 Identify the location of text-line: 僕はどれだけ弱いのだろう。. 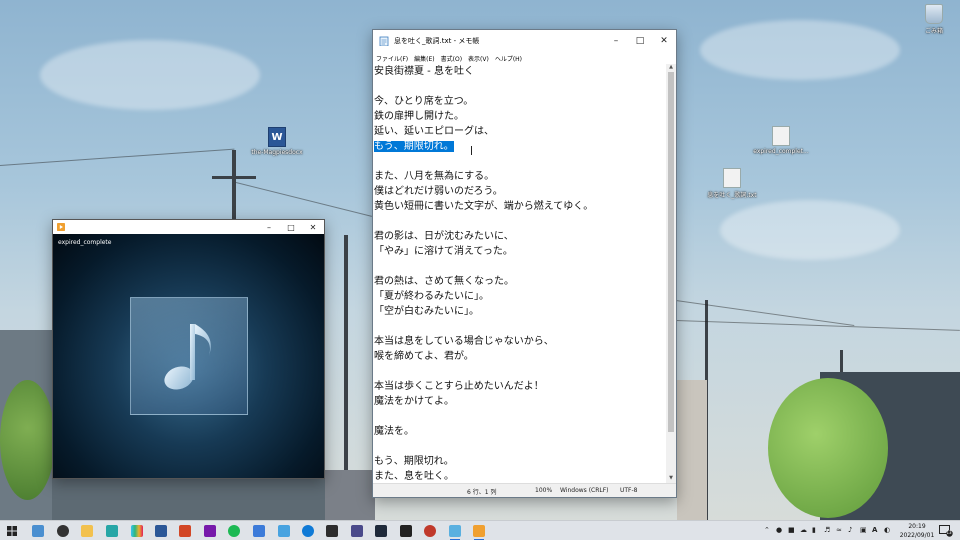
(520, 191).